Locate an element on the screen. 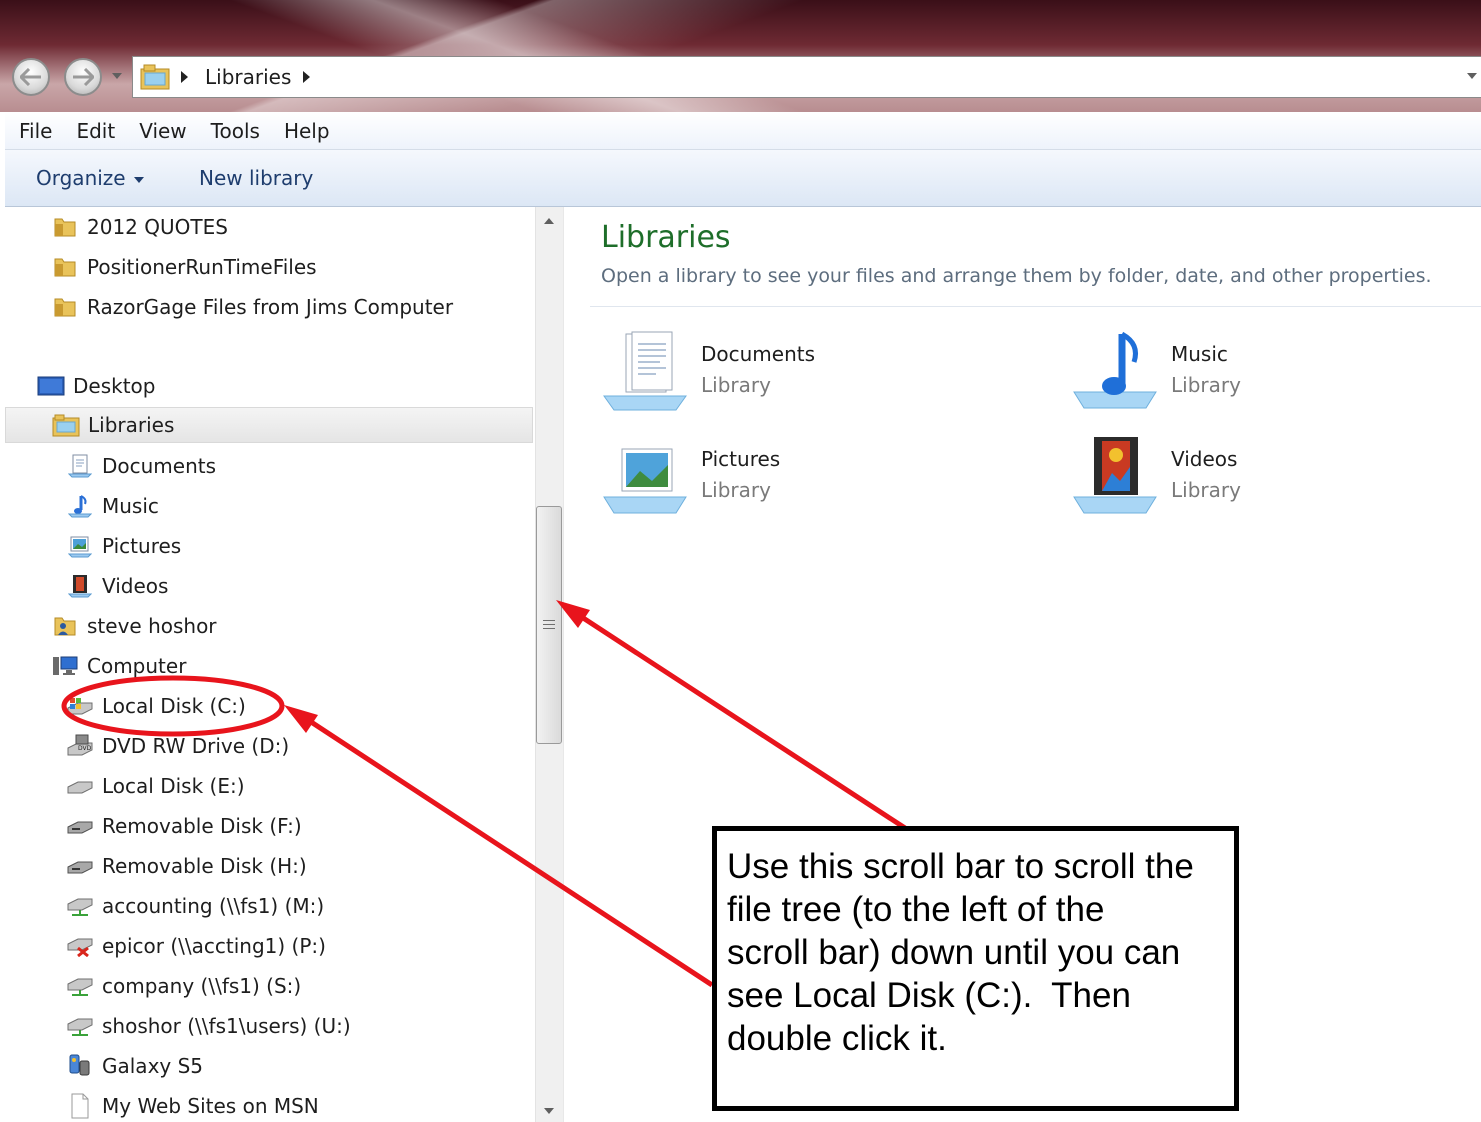 The height and width of the screenshot is (1122, 1481). callout-line: file tree (to the left of the is located at coordinates (916, 909).